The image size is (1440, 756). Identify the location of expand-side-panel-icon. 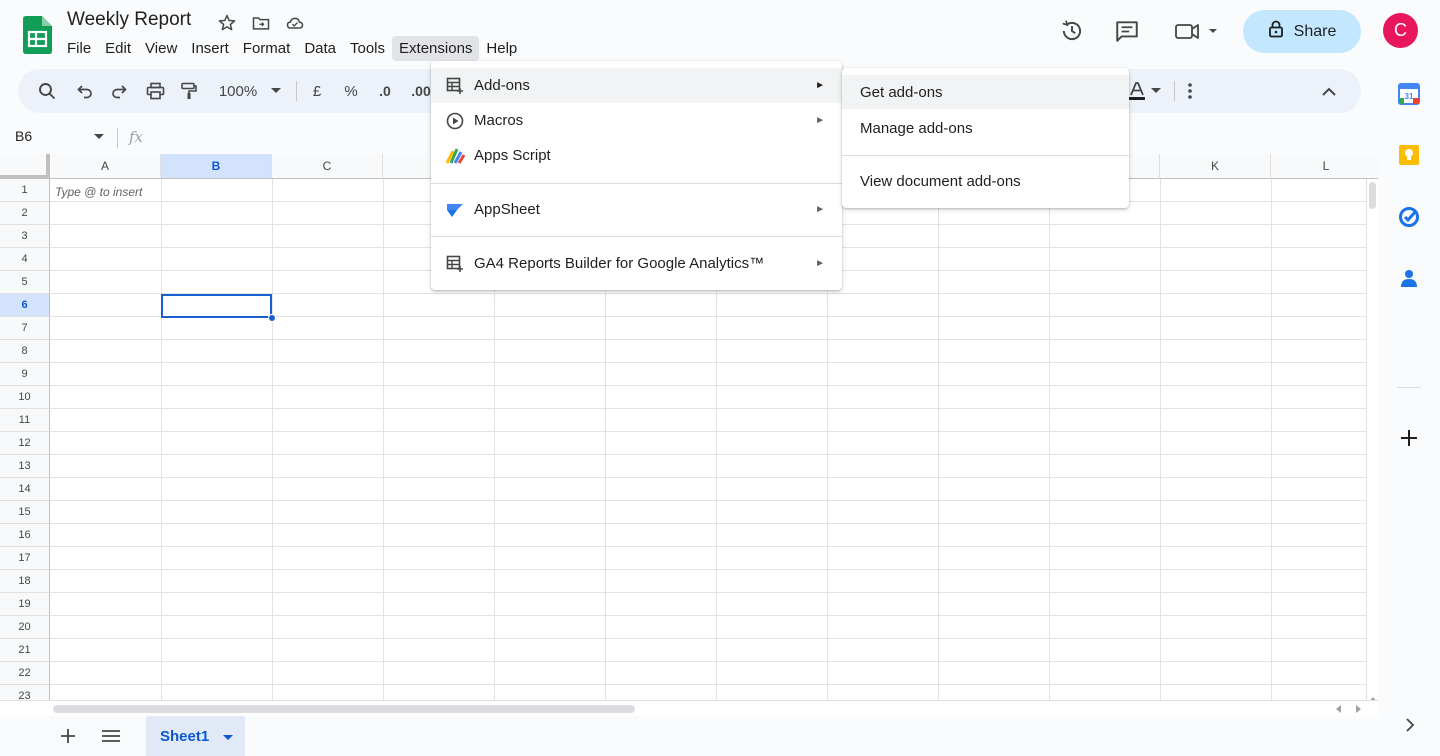
(1409, 725).